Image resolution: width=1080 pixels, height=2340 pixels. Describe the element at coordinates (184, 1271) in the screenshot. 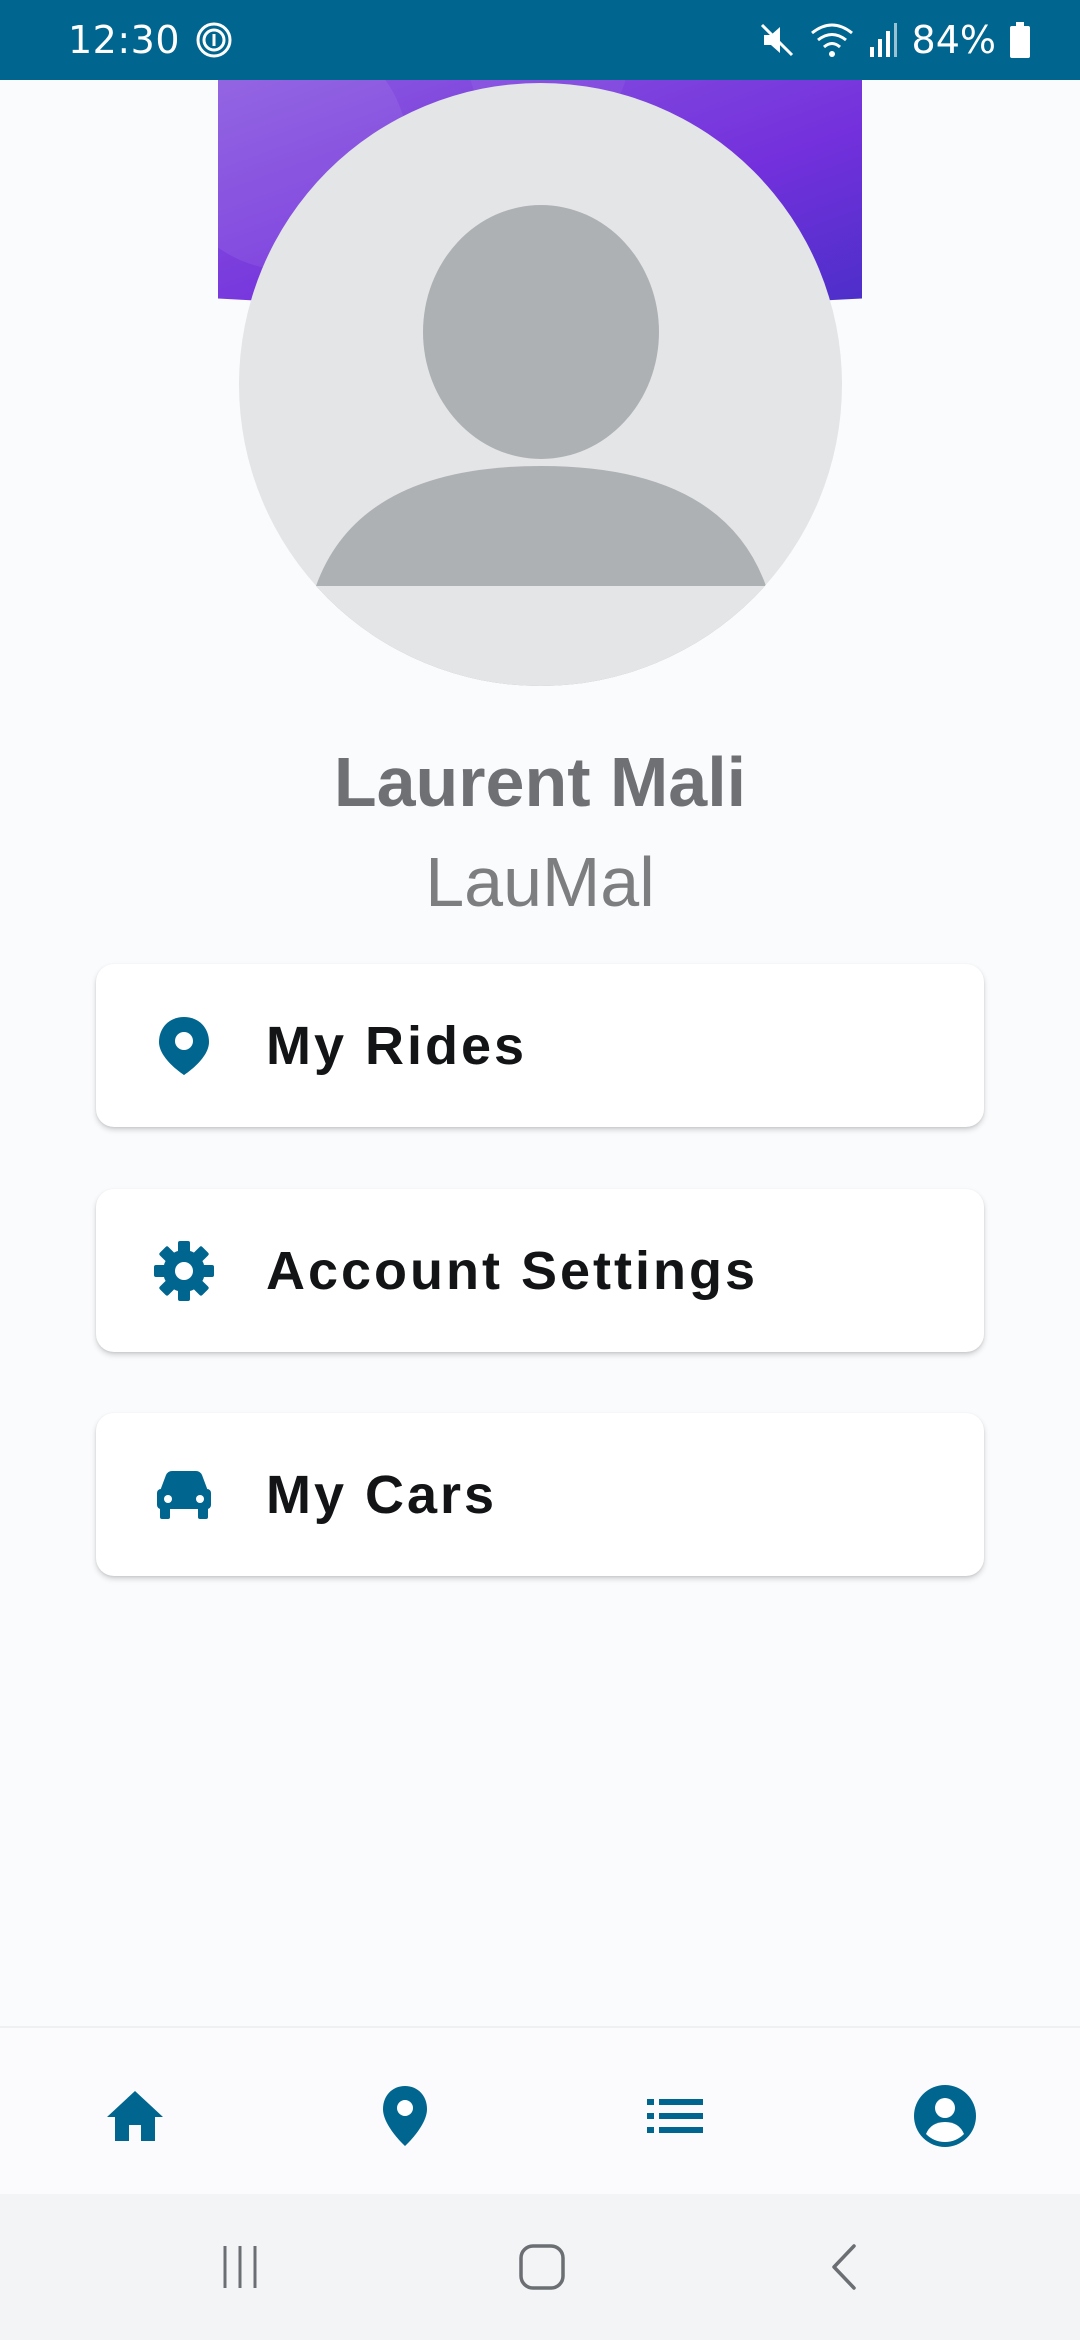

I see `gear-icon` at that location.